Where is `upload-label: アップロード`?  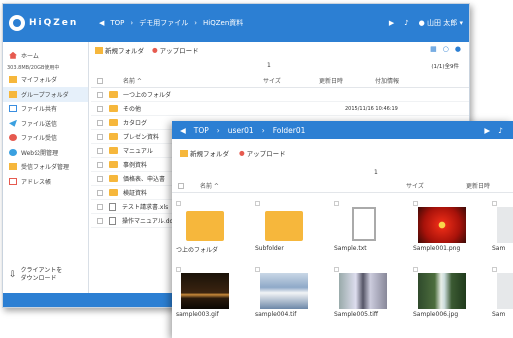
upload-label: アップロード is located at coordinates (179, 51).